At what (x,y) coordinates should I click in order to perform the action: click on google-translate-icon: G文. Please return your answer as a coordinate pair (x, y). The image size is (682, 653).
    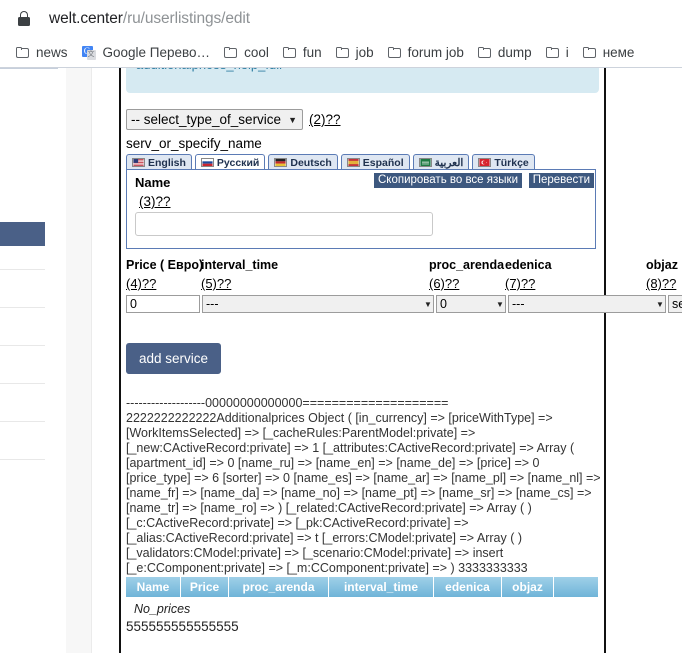
    Looking at the image, I should click on (88, 52).